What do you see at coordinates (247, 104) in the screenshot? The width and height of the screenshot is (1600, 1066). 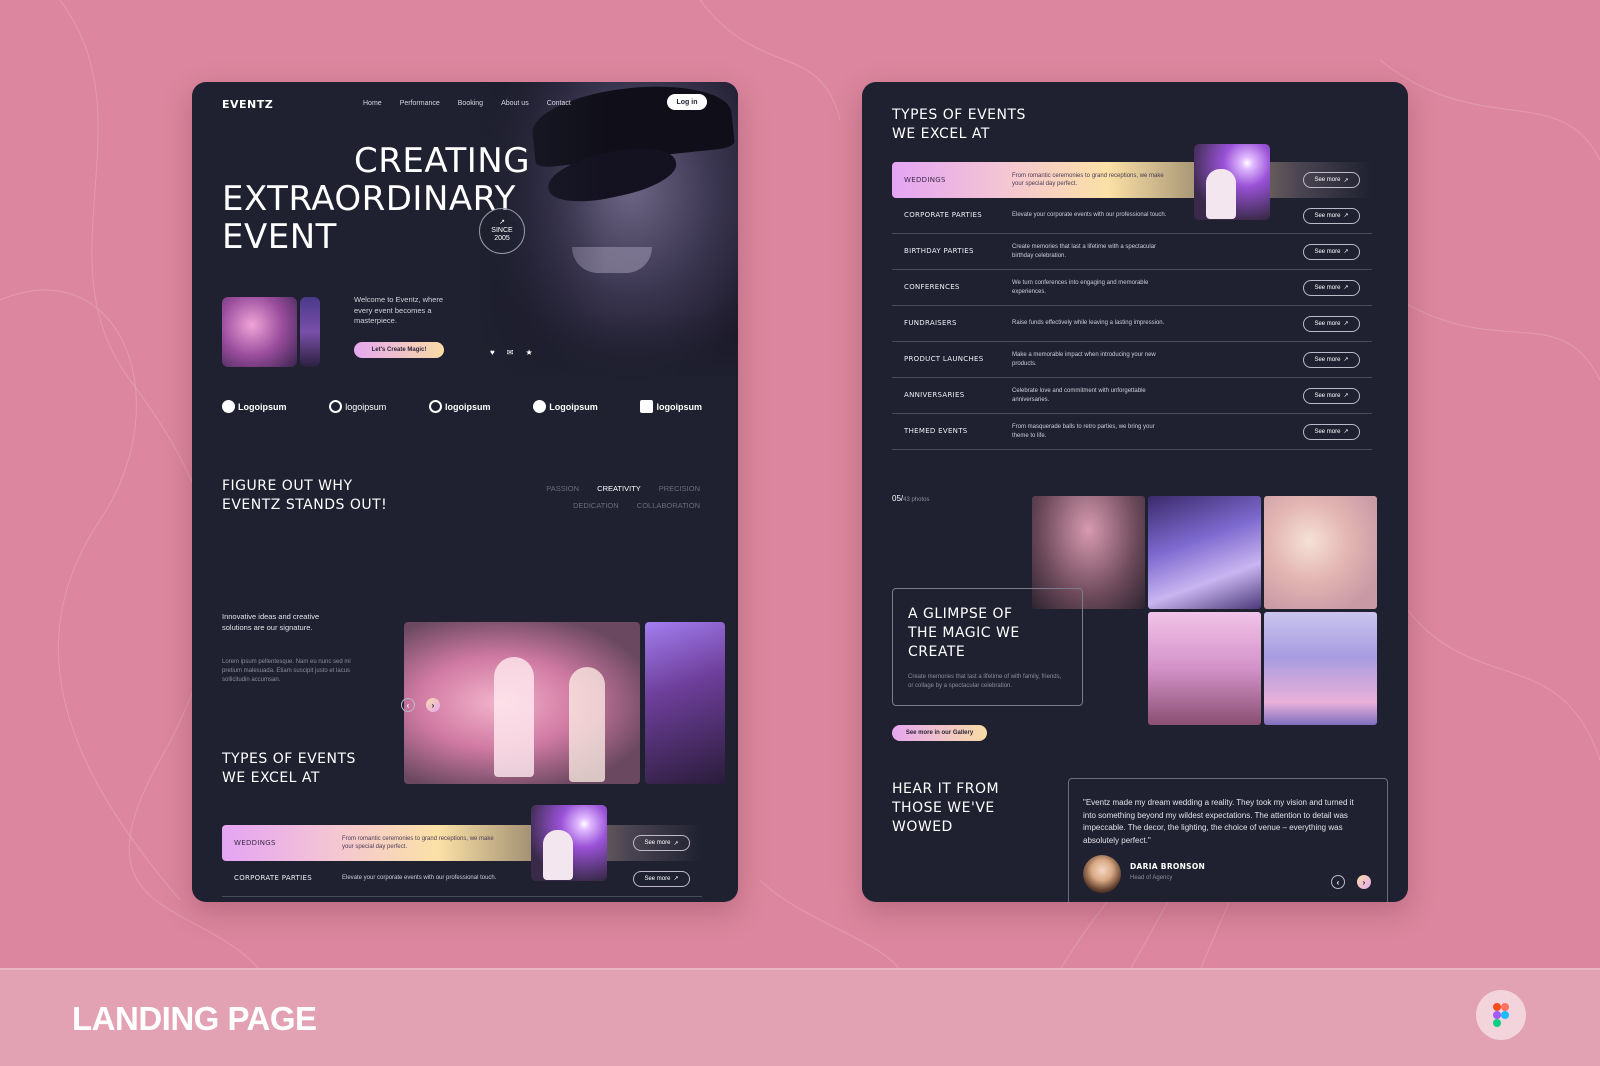 I see `brand-logo: EVENTZ` at bounding box center [247, 104].